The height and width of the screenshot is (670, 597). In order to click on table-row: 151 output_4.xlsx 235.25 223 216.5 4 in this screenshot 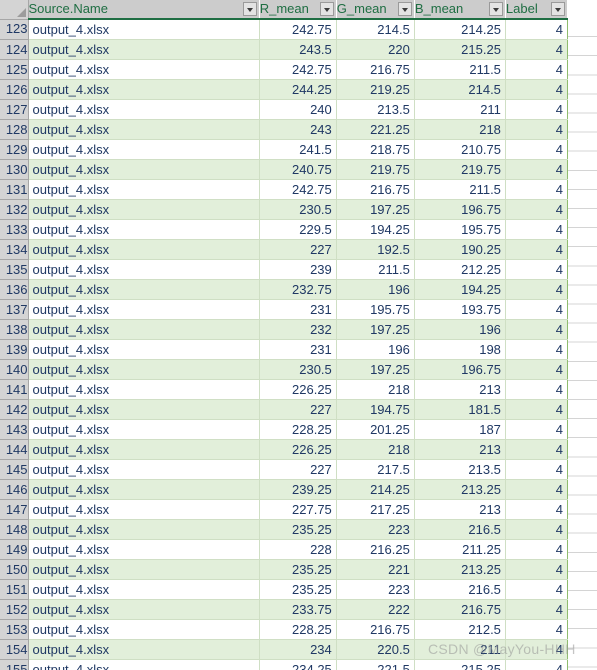, I will do `click(284, 589)`.